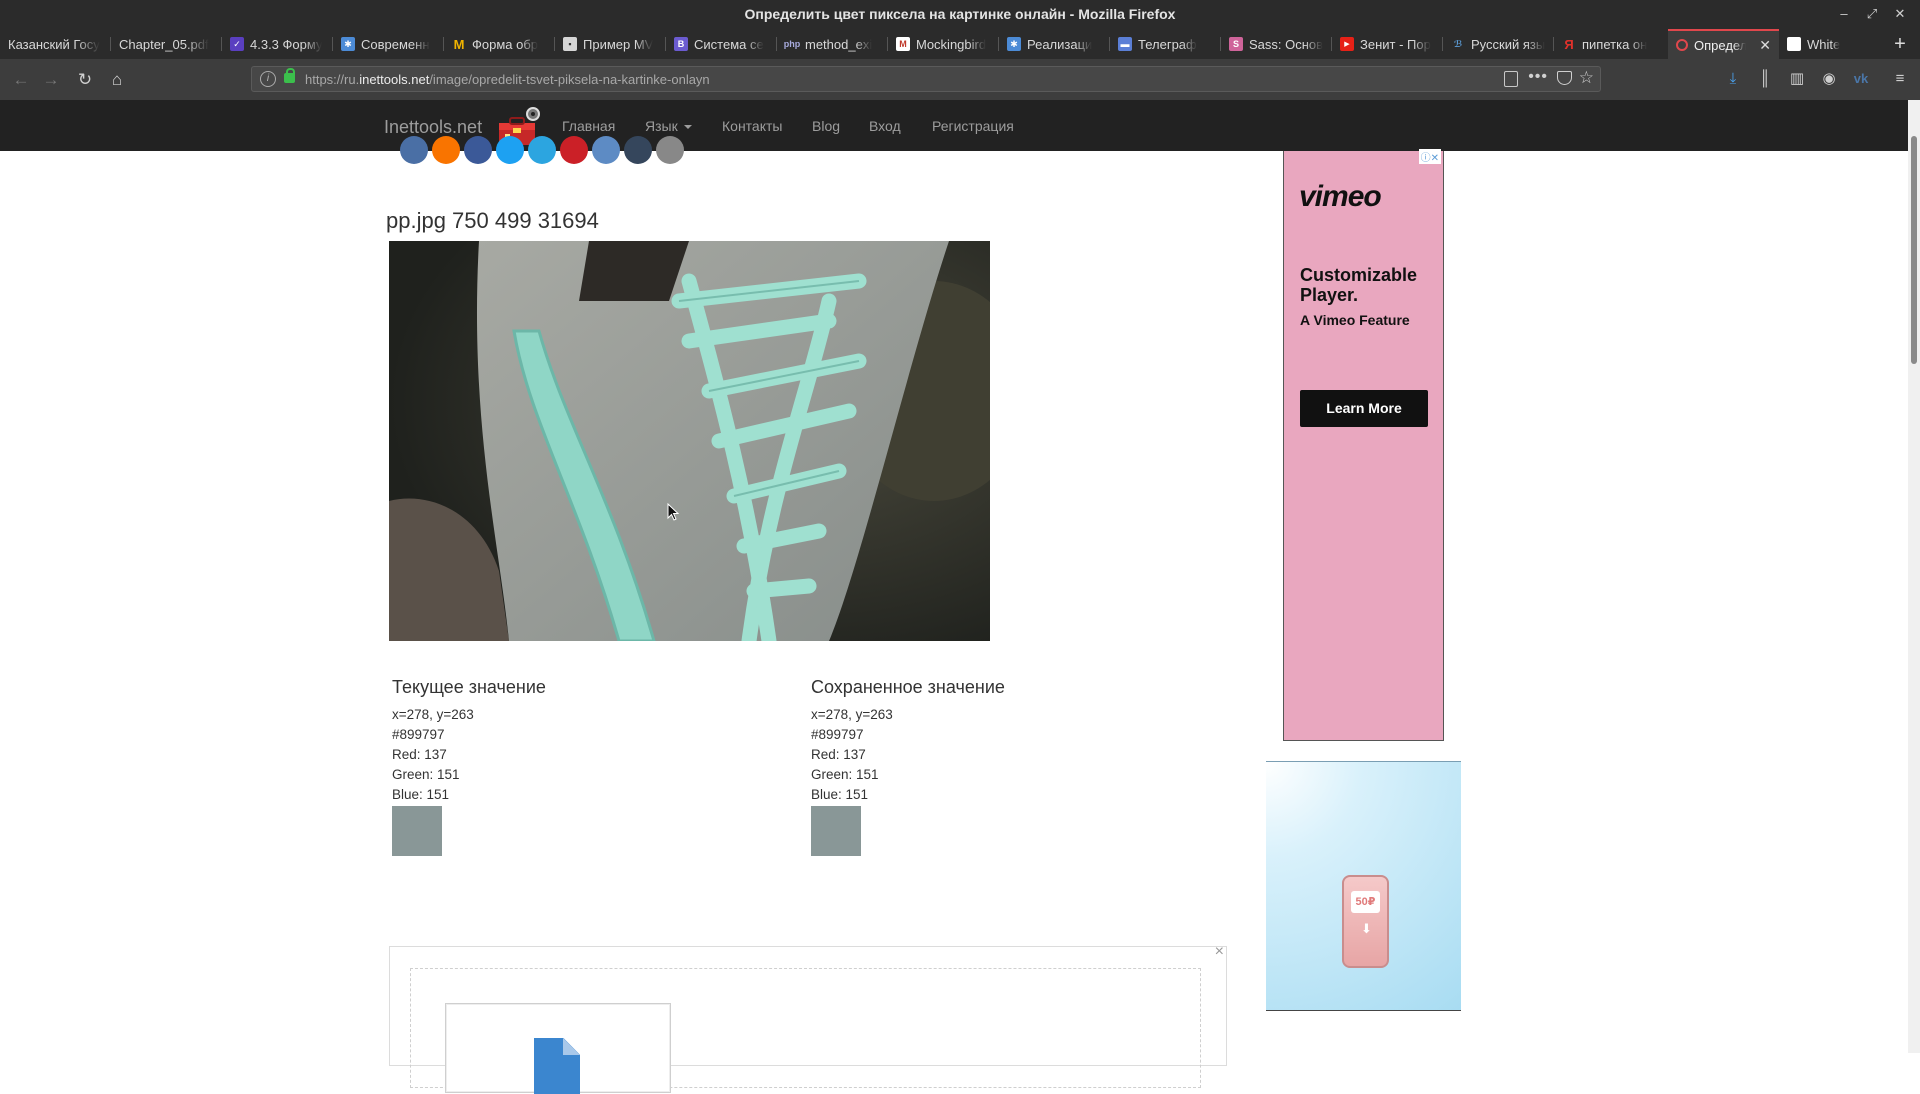 This screenshot has width=1920, height=1094. I want to click on saved-coords: x=278, y=263, so click(852, 714).